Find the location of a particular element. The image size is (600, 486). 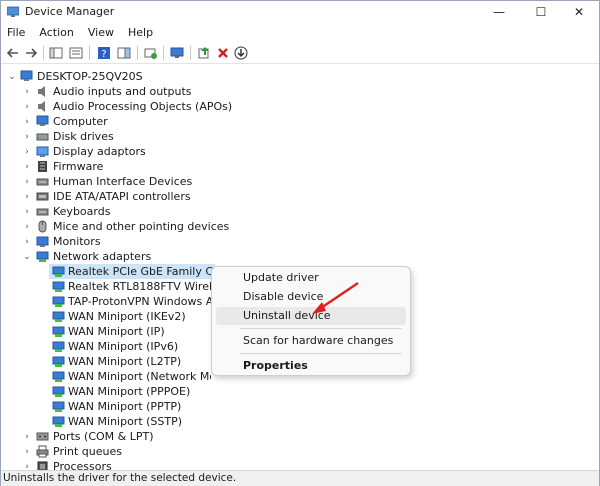

tree-item-print-queues: Print queues is located at coordinates (87, 451).